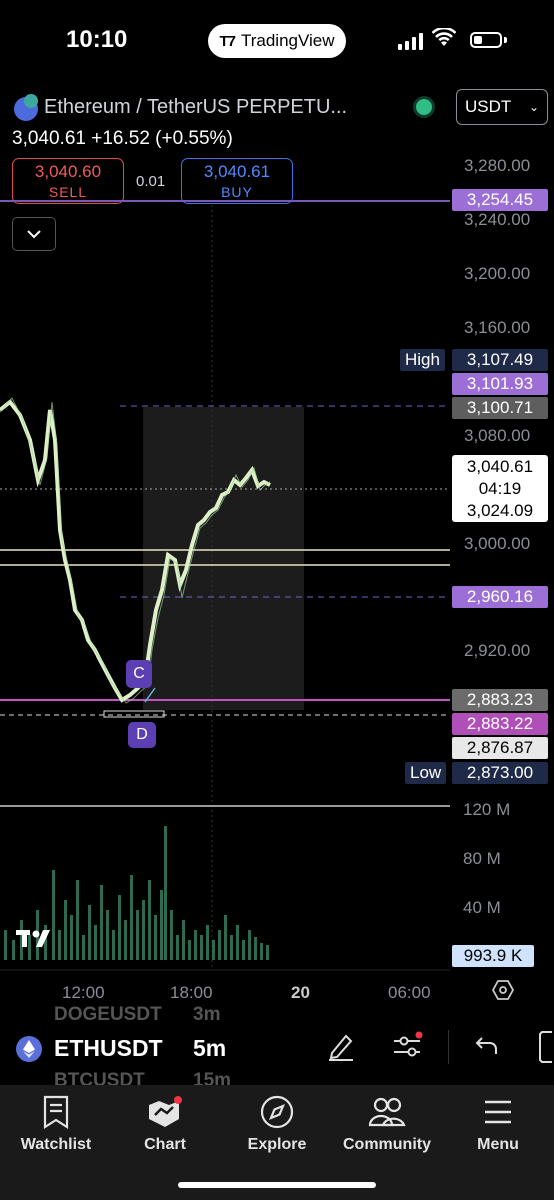  What do you see at coordinates (387, 1112) in the screenshot?
I see `community-icon` at bounding box center [387, 1112].